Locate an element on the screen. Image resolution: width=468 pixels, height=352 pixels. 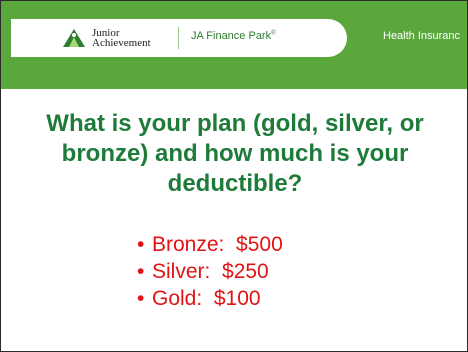
section-label: Health Insuranc is located at coordinates (422, 36).